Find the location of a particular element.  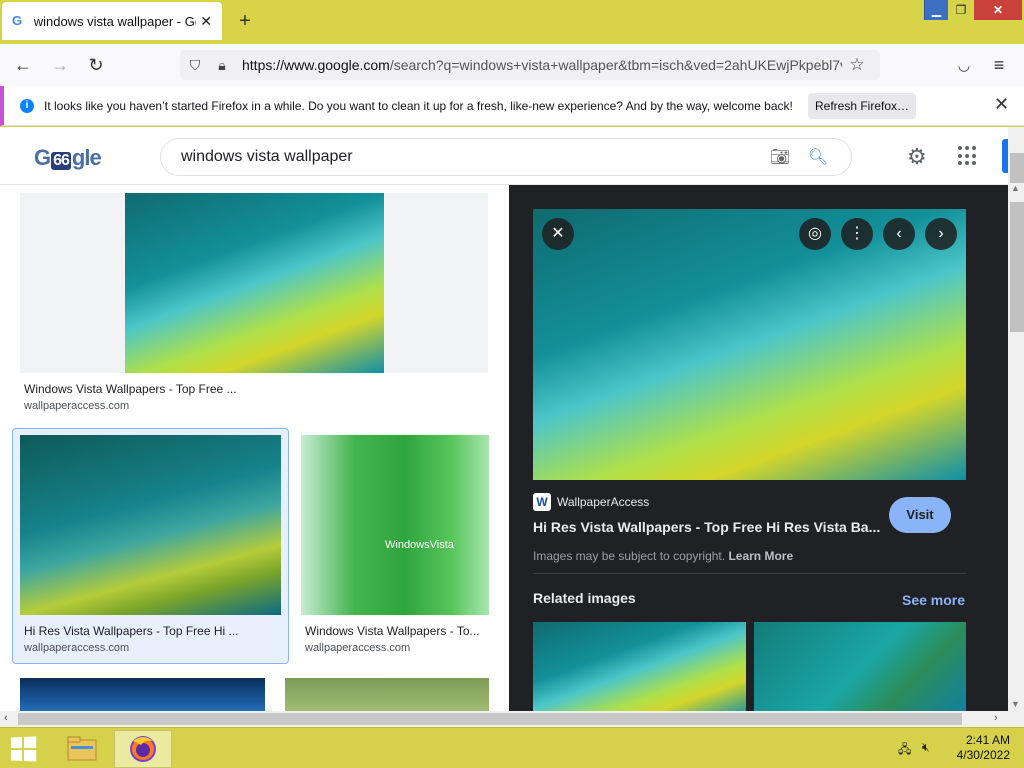

scrollbar-thumb is located at coordinates (1017, 267).